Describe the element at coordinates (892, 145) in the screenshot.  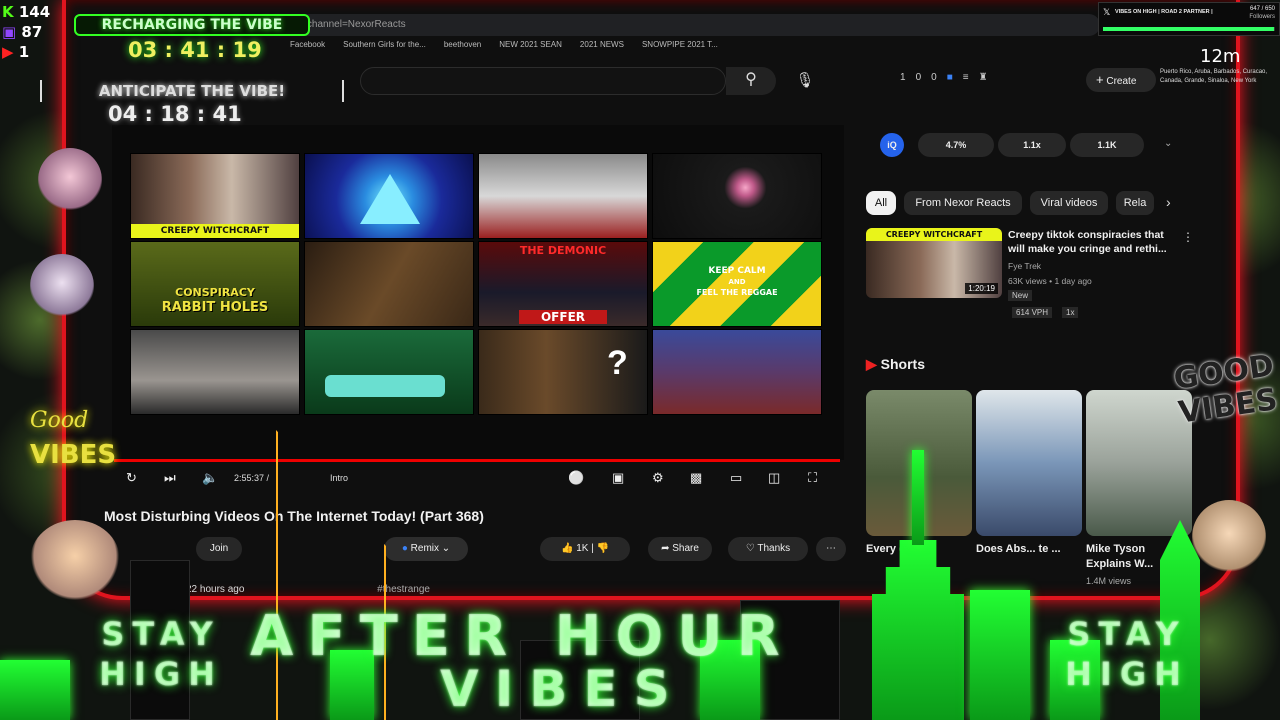
I see `iq-badge: iQ` at that location.